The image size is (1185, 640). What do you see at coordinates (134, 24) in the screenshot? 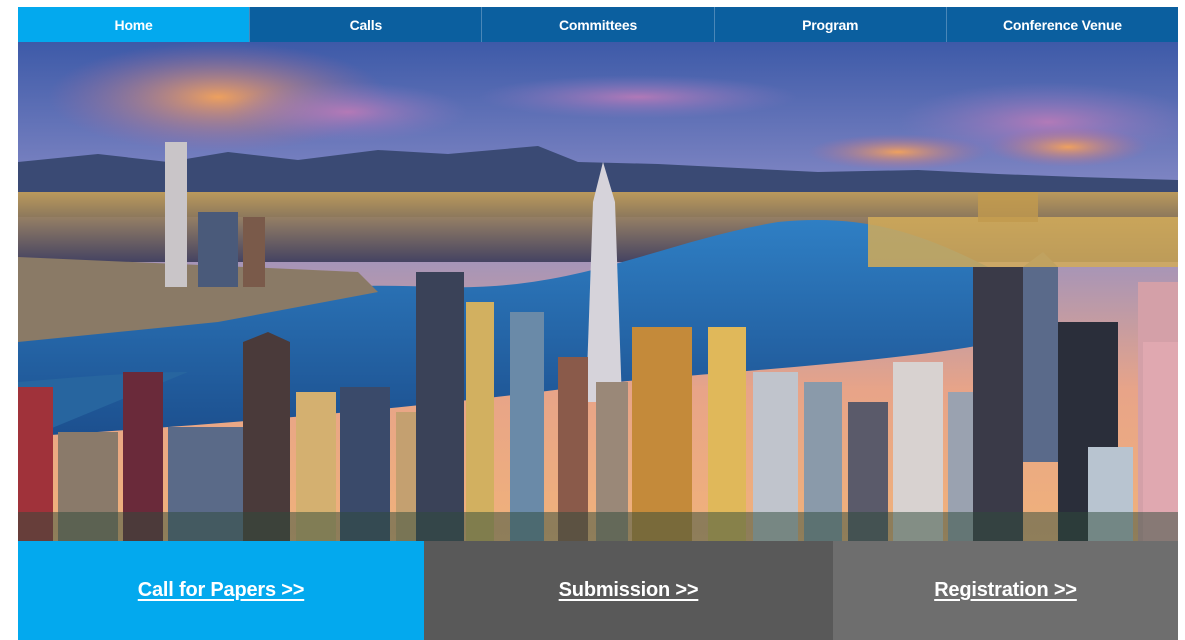
I see `nav-item-home: Home` at bounding box center [134, 24].